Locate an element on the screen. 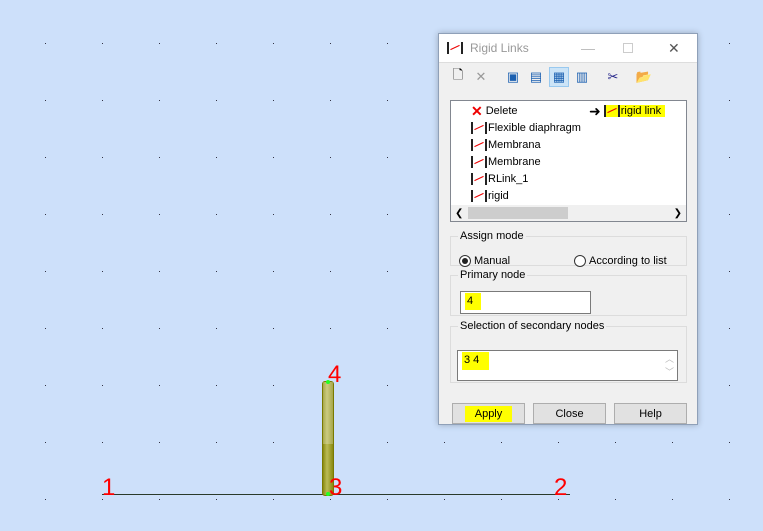 This screenshot has height=531, width=763. apply-button: Apply is located at coordinates (488, 413).